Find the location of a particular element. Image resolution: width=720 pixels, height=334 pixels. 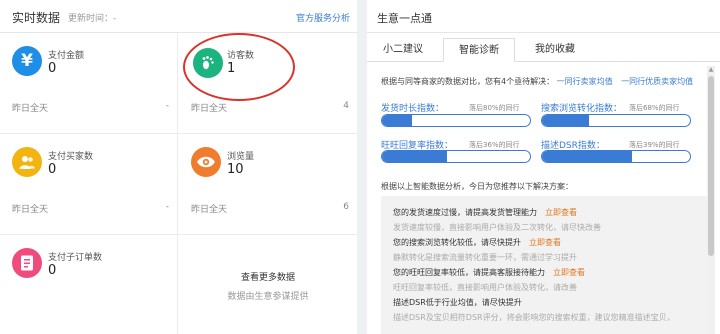

index-label-search-conversion: 搜索浏览转化指数： is located at coordinates (581, 107).